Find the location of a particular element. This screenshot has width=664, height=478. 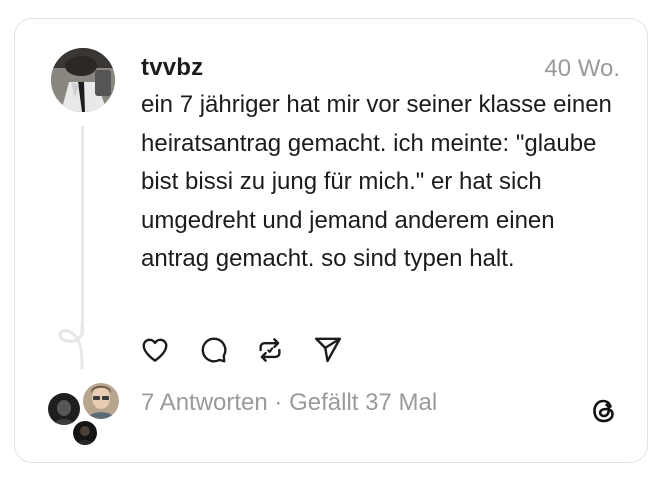

share-button is located at coordinates (328, 350).